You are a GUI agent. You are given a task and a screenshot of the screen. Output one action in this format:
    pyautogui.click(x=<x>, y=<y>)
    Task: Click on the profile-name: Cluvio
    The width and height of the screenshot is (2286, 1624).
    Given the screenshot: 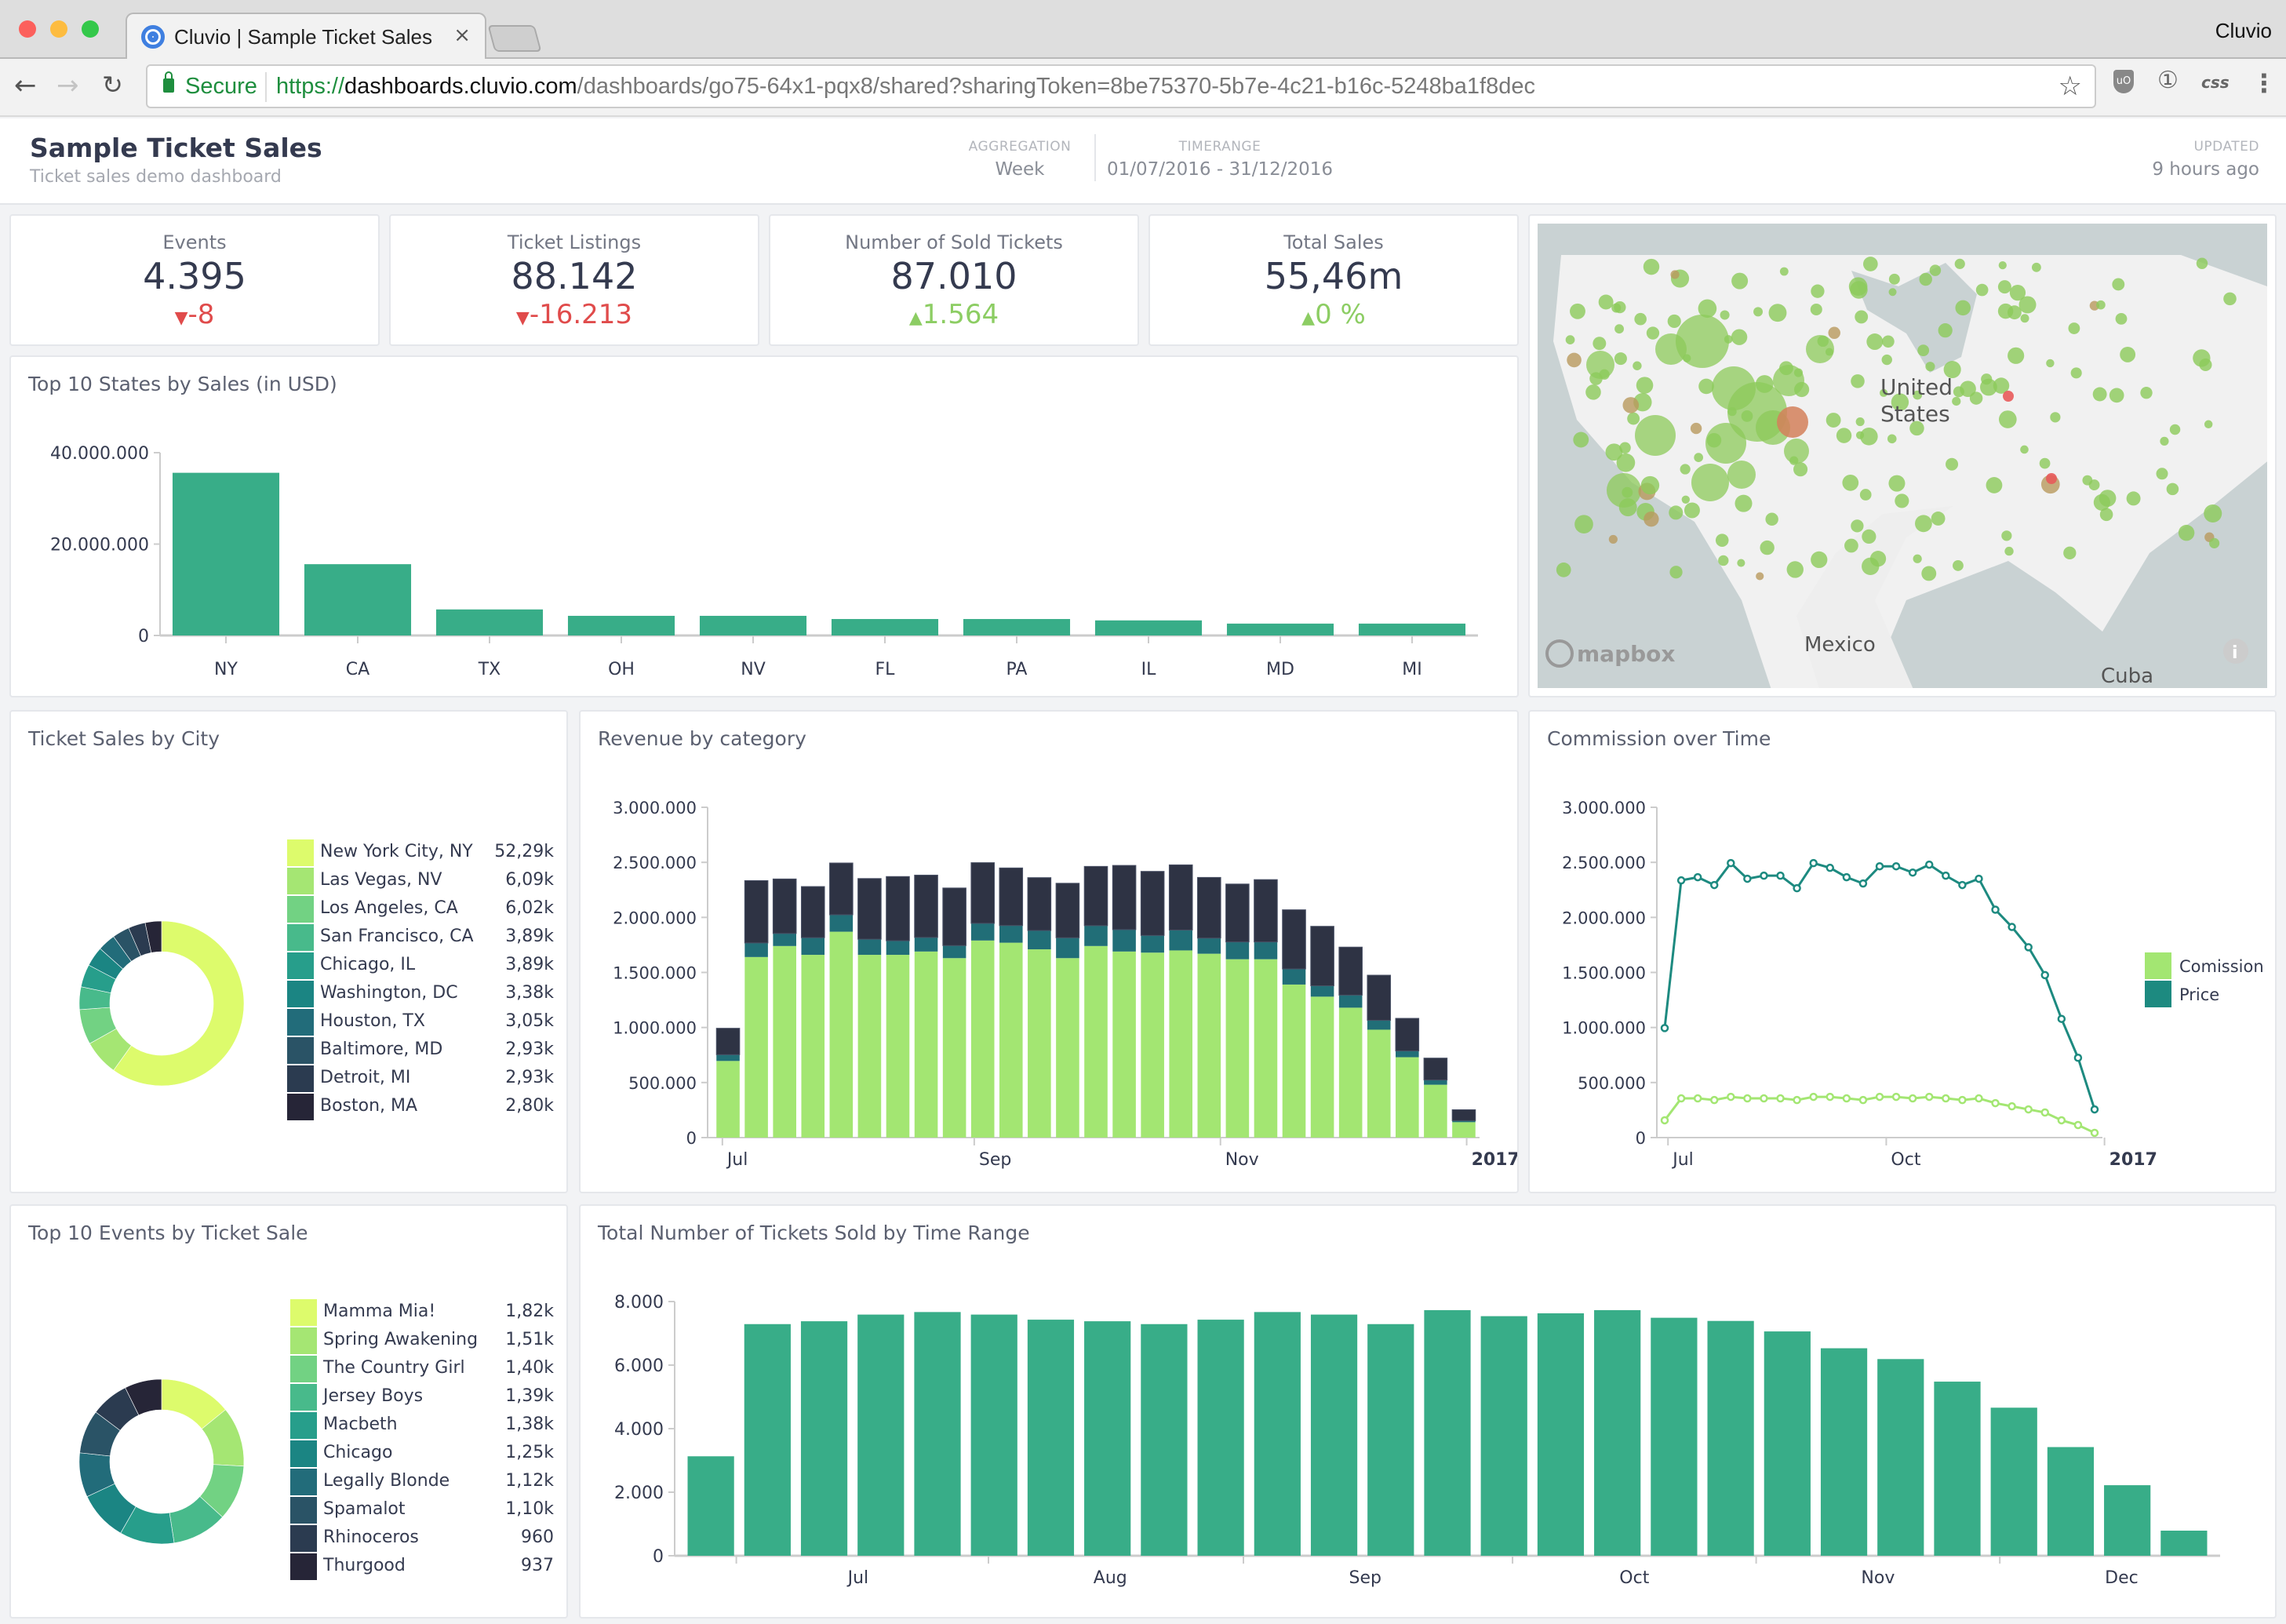 What is the action you would take?
    pyautogui.click(x=2243, y=31)
    